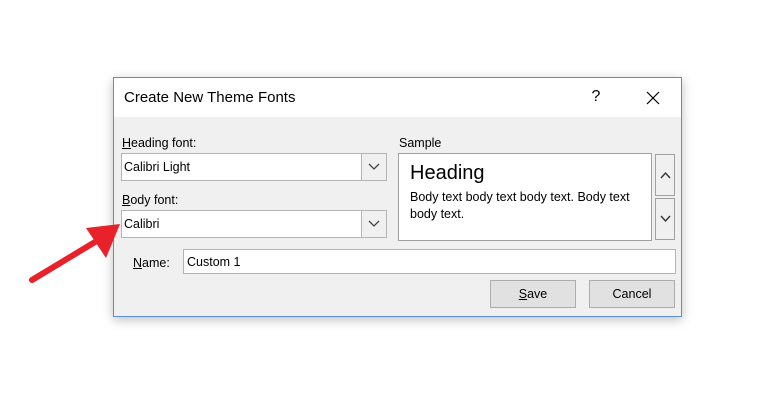 The image size is (779, 402). I want to click on body-font-dropdown-button, so click(373, 224).